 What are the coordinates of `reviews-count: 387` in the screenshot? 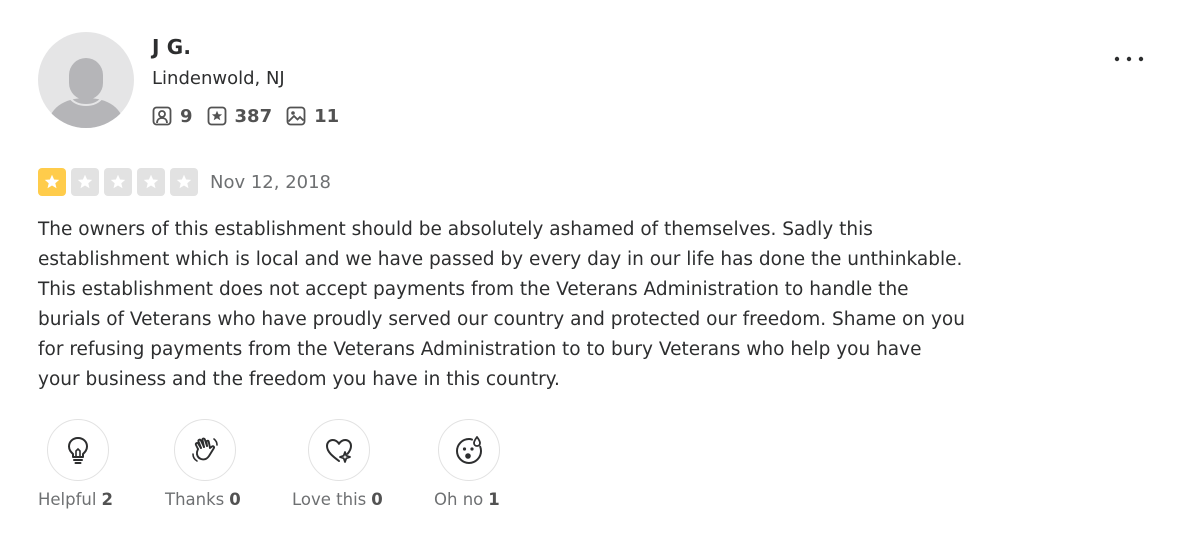 It's located at (253, 116).